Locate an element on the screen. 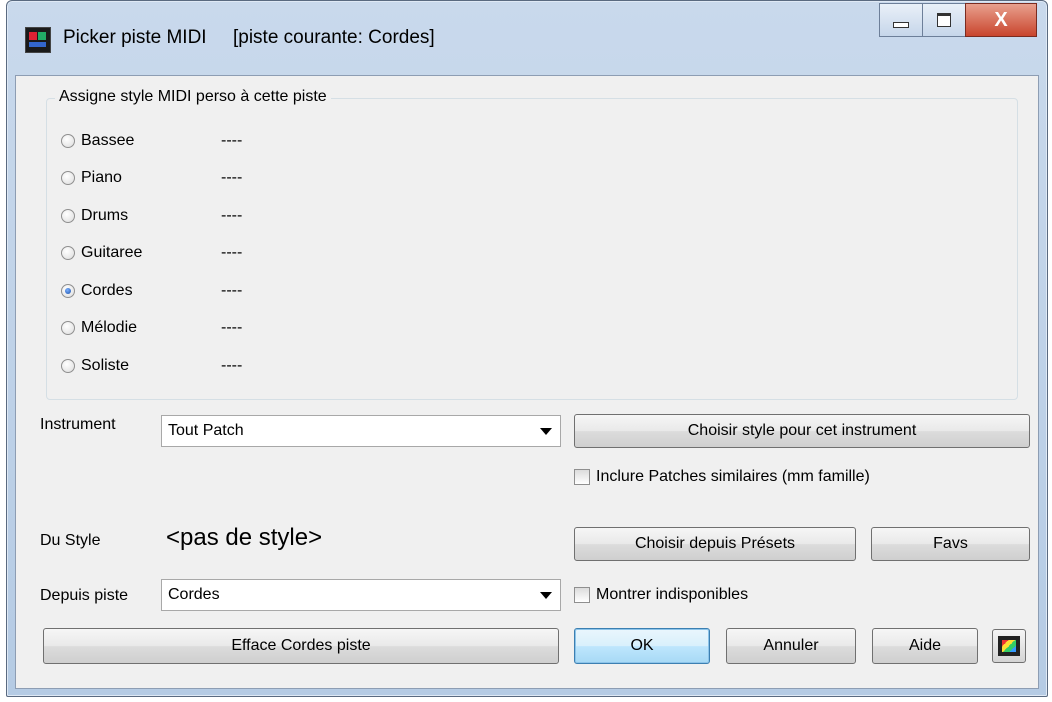 The image size is (1052, 702). style-name: <pas de style> is located at coordinates (244, 537).